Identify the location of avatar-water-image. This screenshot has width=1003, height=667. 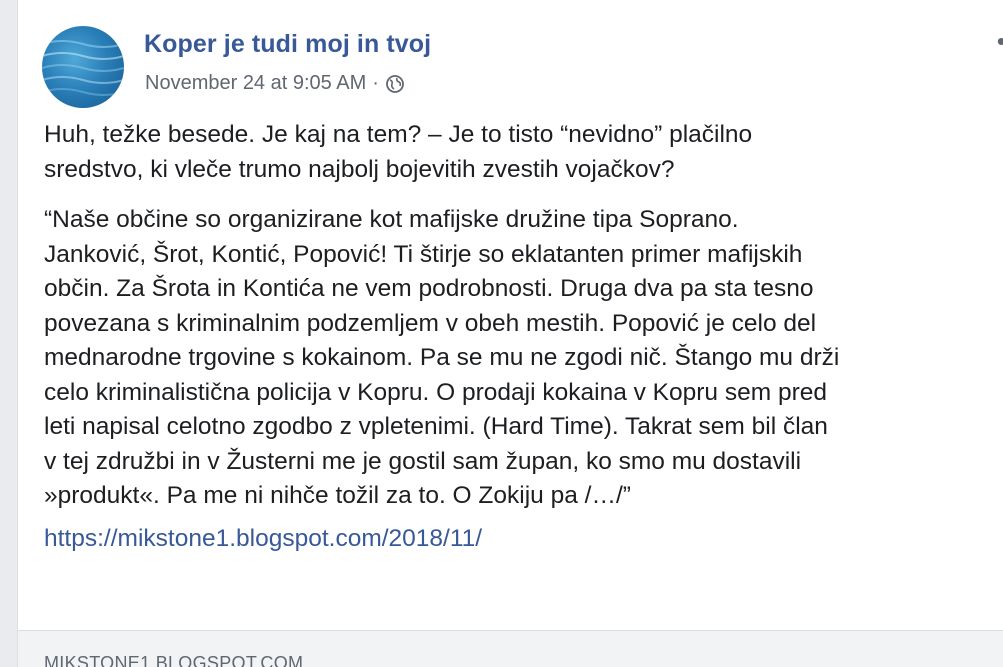
(83, 68).